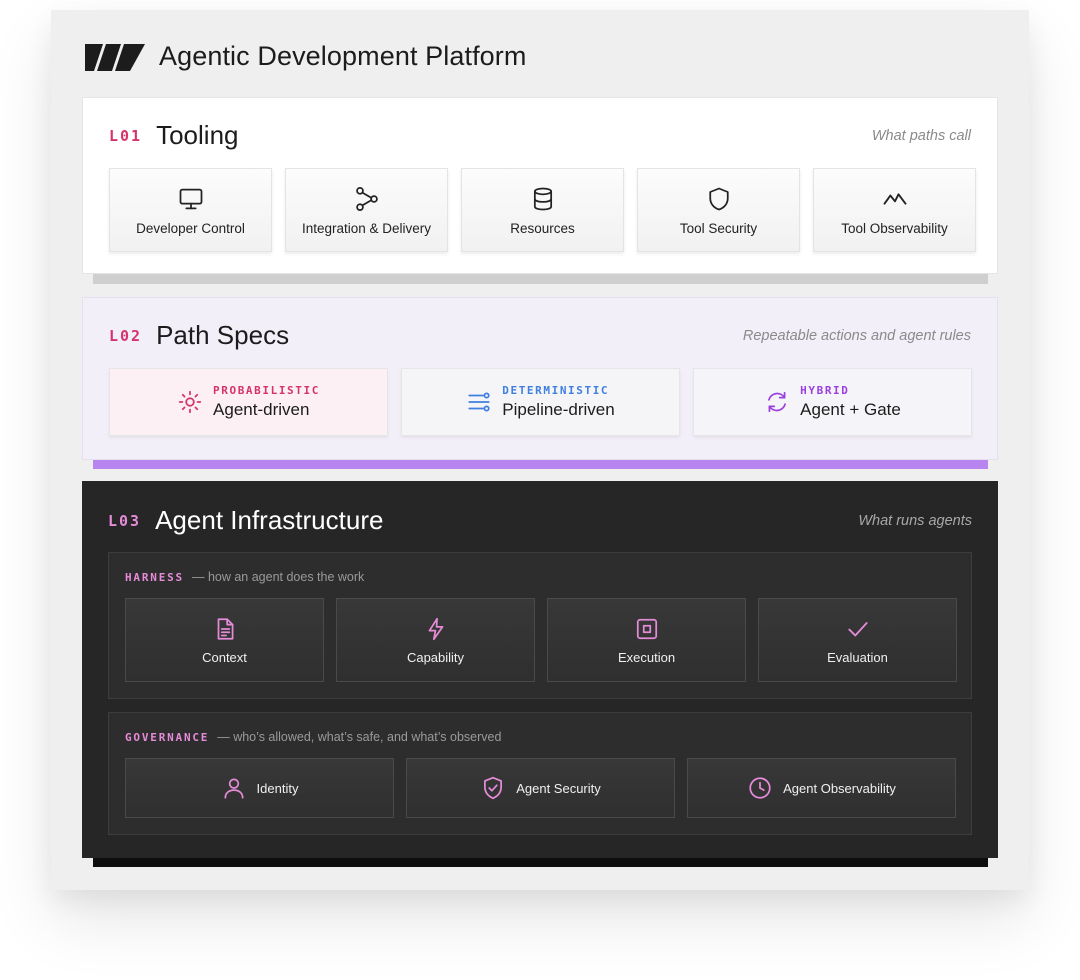  Describe the element at coordinates (277, 788) in the screenshot. I see `cell-label: Identity` at that location.